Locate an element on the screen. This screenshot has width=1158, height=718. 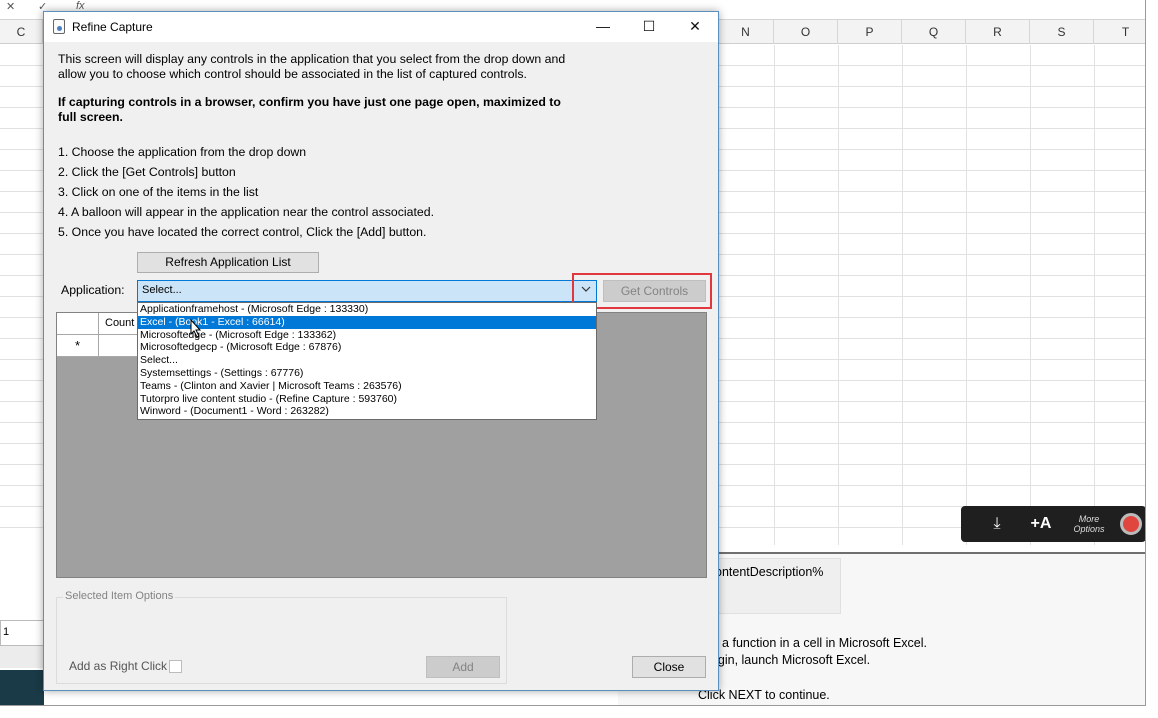
close-button: Close is located at coordinates (669, 667).